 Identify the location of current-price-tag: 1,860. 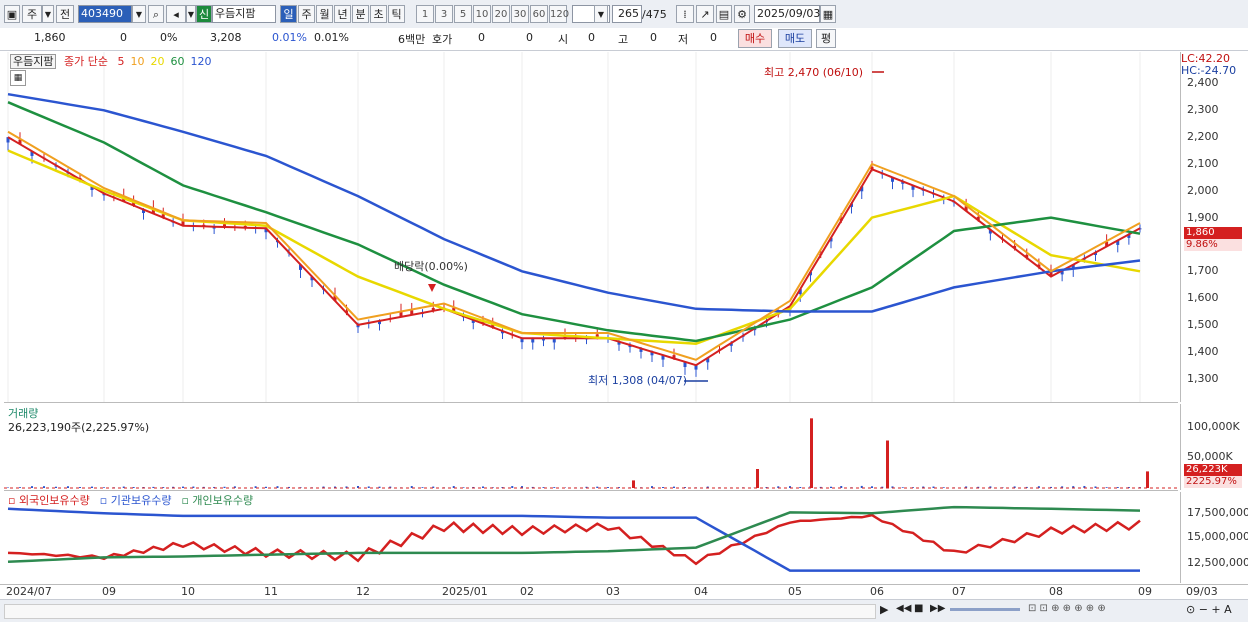
(1213, 233).